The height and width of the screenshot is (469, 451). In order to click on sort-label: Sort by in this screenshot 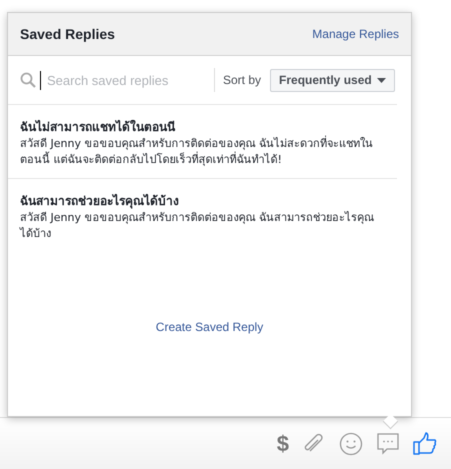, I will do `click(242, 80)`.